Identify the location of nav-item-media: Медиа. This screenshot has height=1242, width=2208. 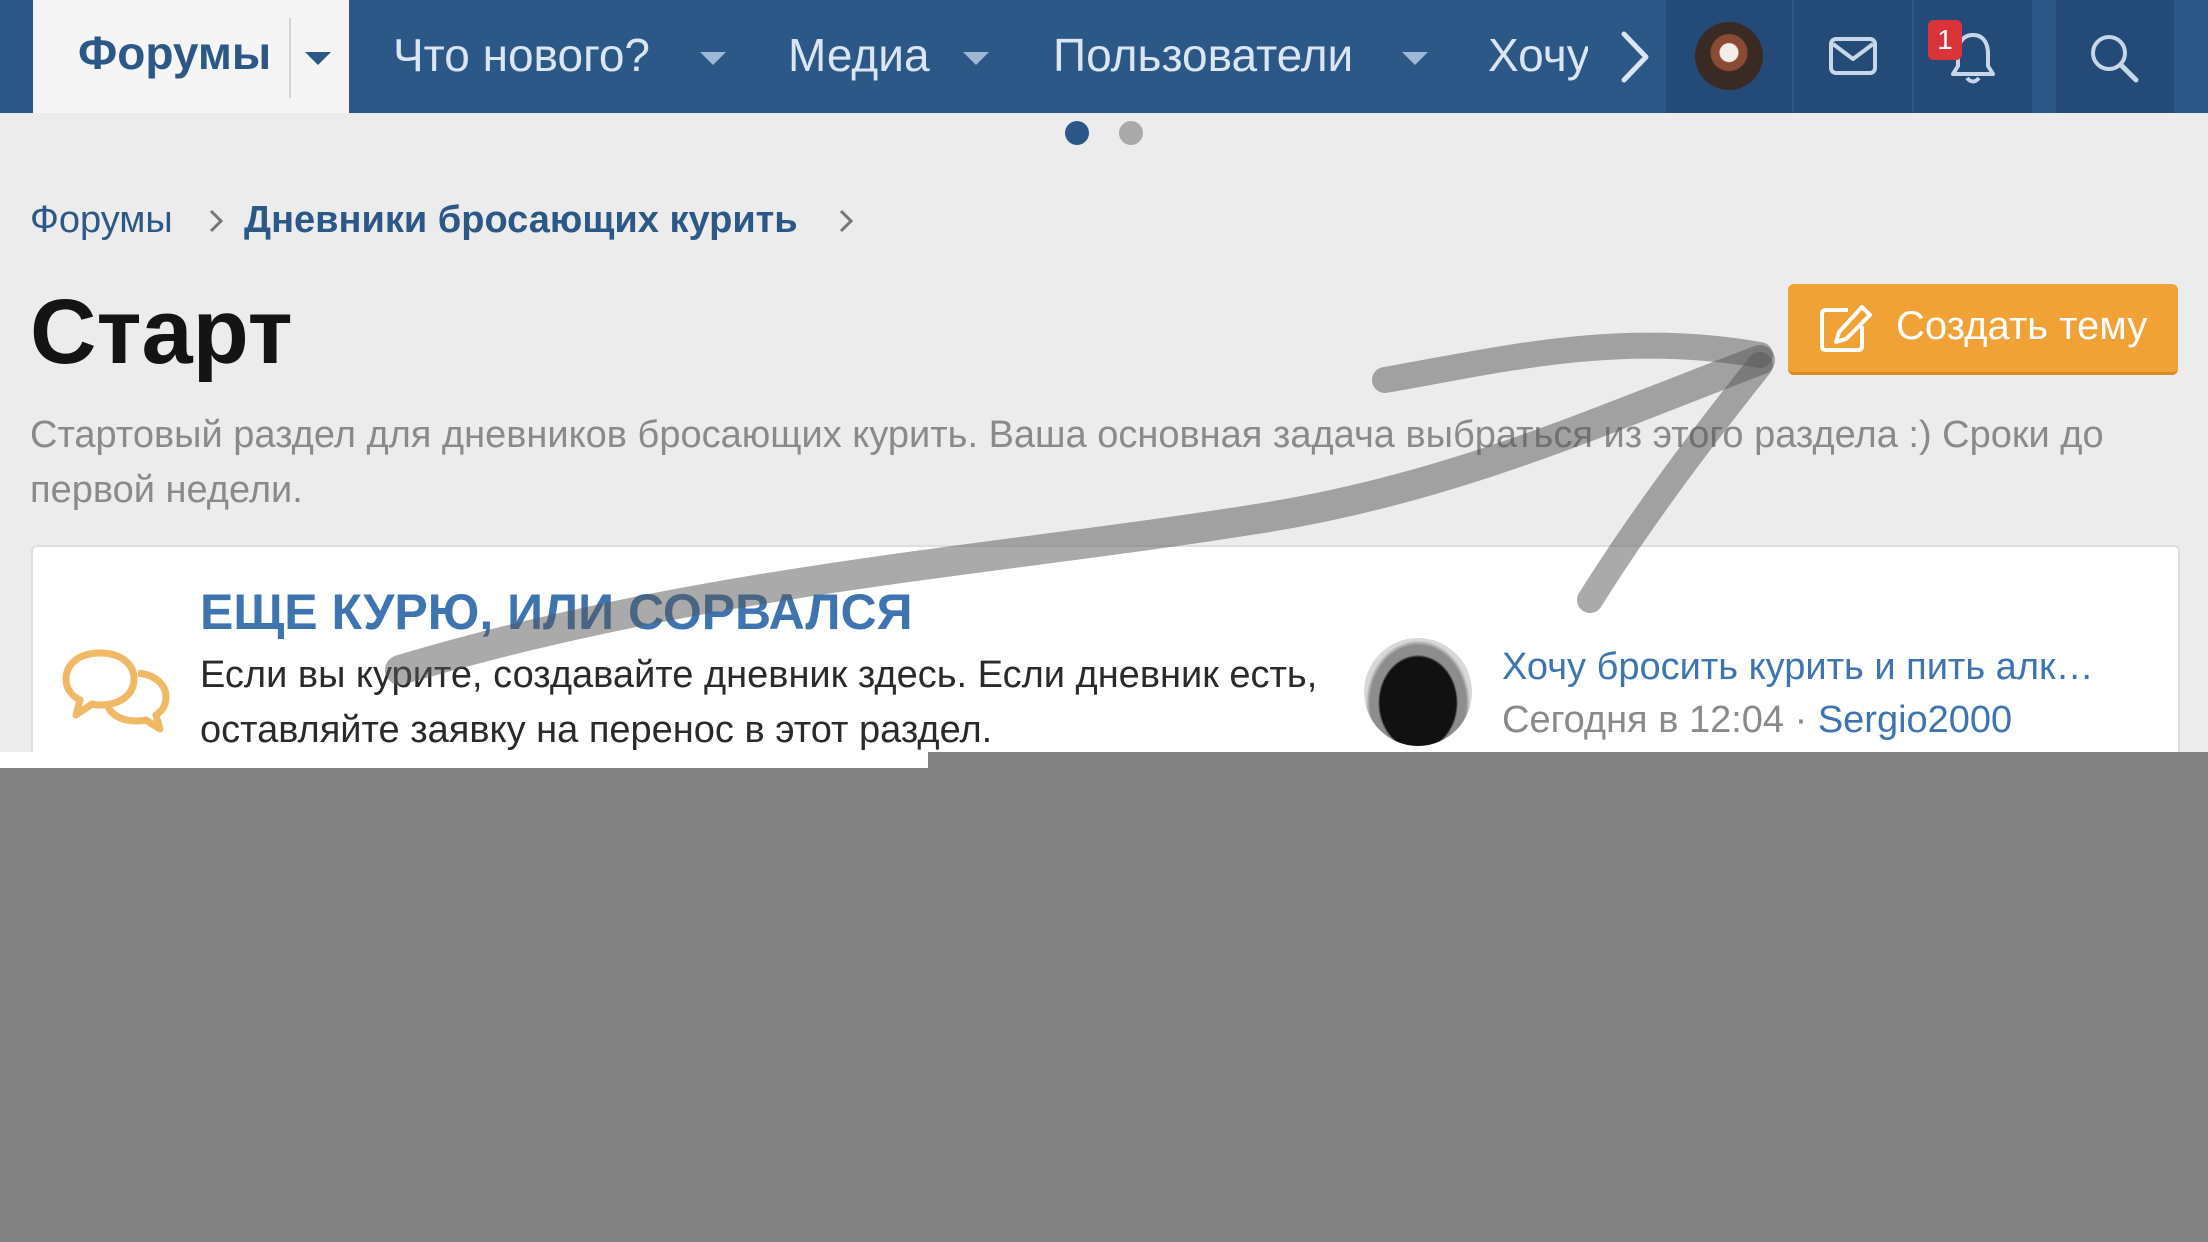
(859, 55).